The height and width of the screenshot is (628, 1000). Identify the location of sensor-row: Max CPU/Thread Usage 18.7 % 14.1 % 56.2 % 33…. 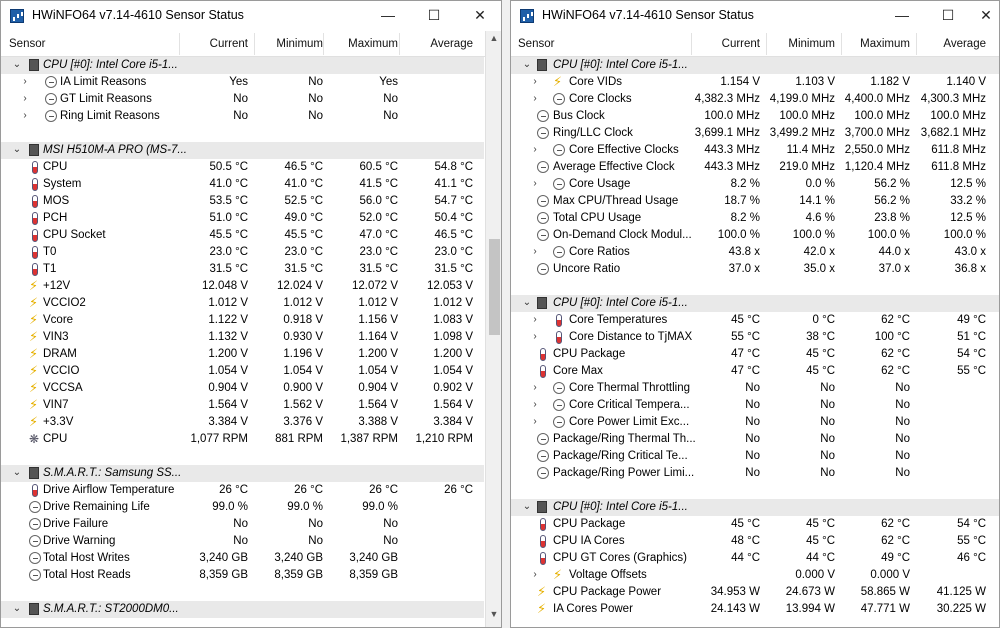
(755, 201).